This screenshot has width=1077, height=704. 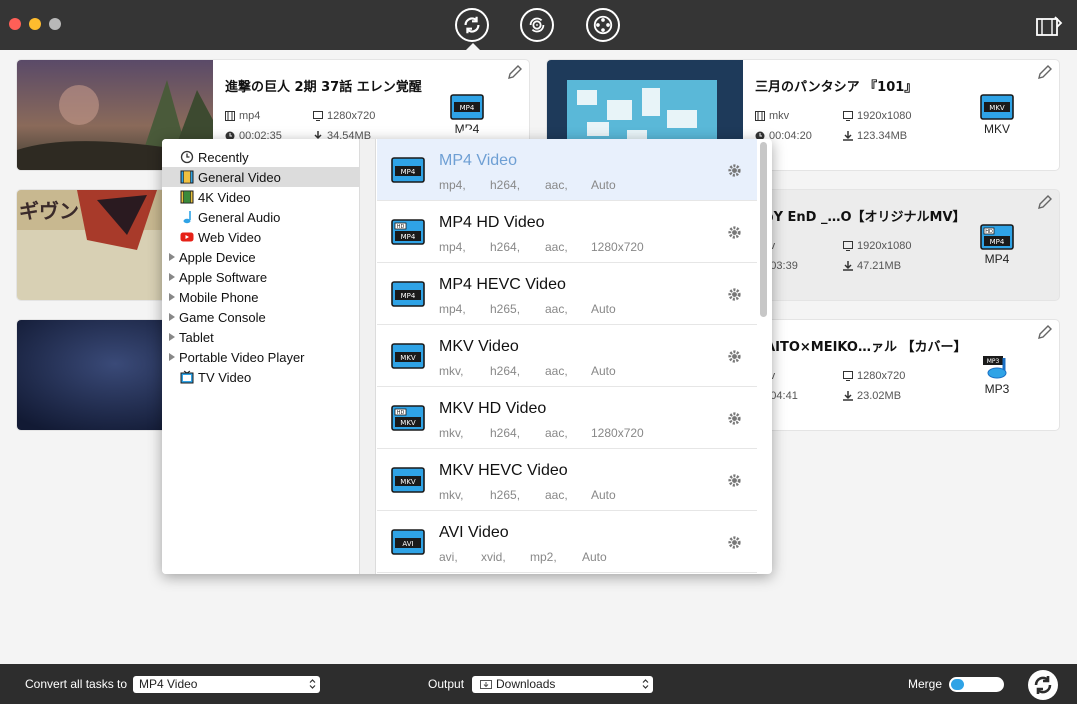 I want to click on task-title: KAITO×MEIKO…ァル 【カバー】, so click(x=861, y=347).